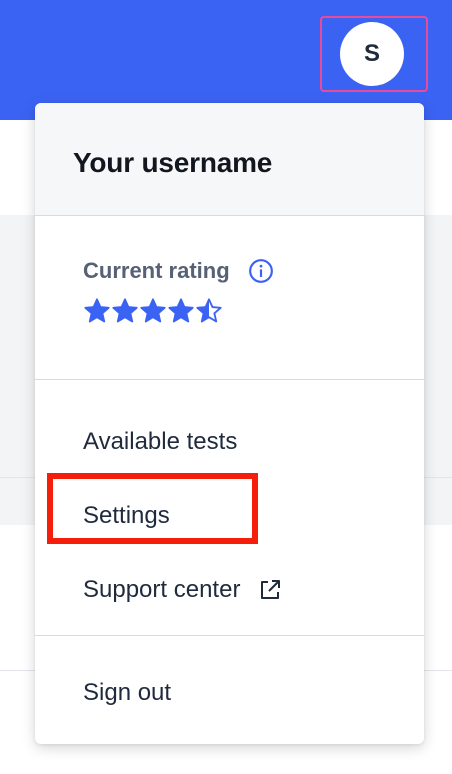 This screenshot has width=452, height=774. Describe the element at coordinates (253, 311) in the screenshot. I see `rating-stars` at that location.